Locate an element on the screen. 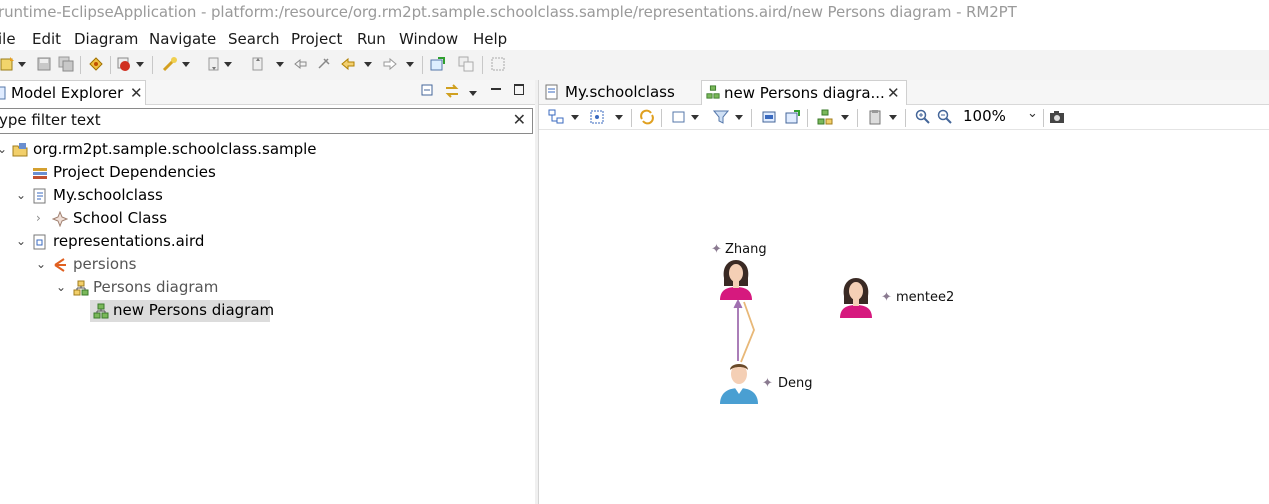 This screenshot has height=504, width=1269. collapse-all-icon is located at coordinates (428, 91).